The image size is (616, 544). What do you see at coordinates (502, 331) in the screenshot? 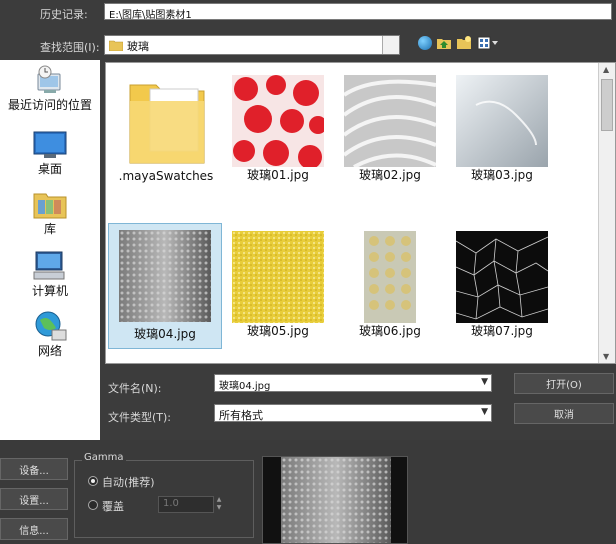
I see `file-name: 玻璃07.jpg` at bounding box center [502, 331].